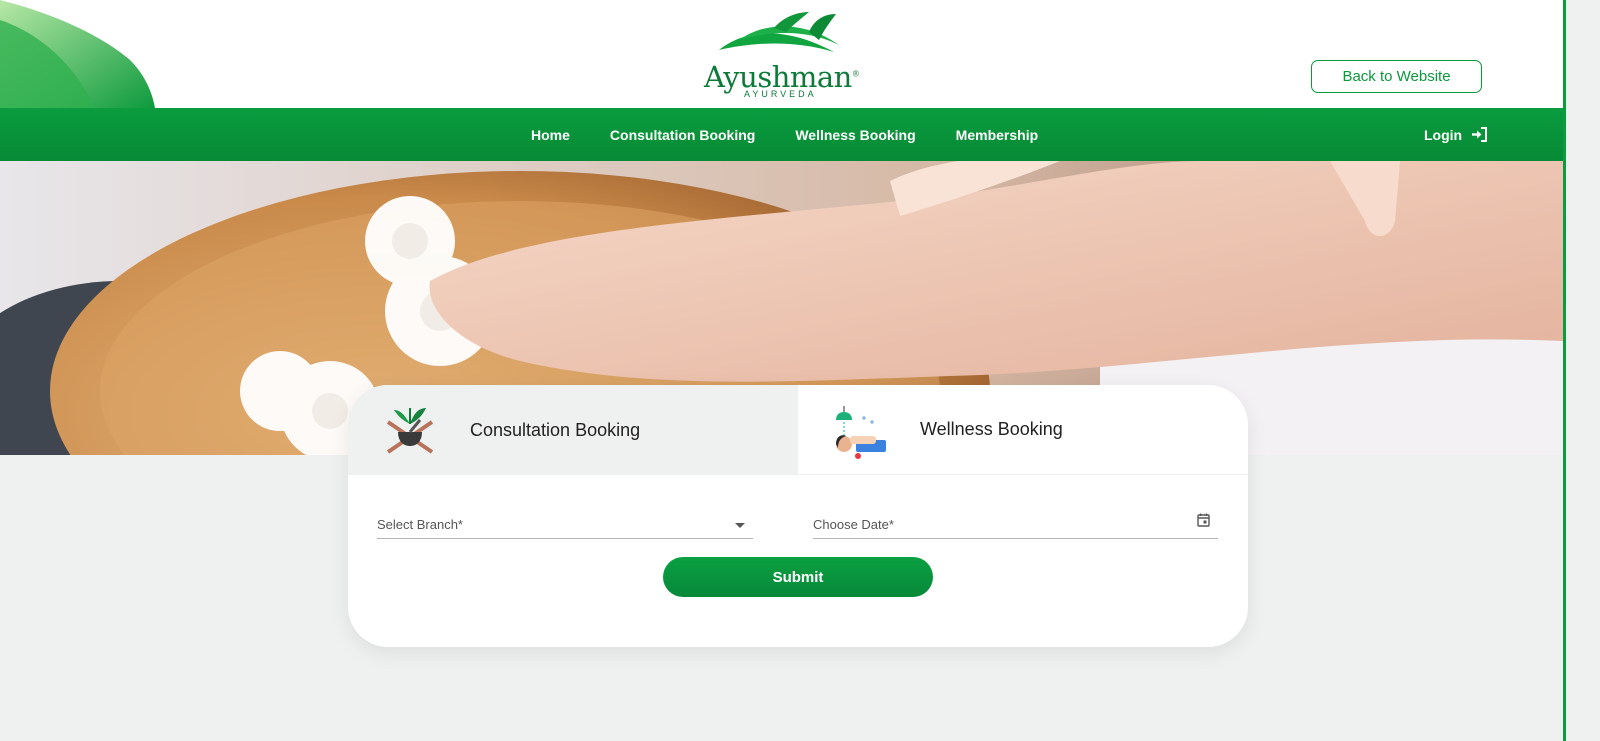 Image resolution: width=1600 pixels, height=741 pixels. What do you see at coordinates (853, 524) in the screenshot?
I see `date-picker-label: Choose Date*` at bounding box center [853, 524].